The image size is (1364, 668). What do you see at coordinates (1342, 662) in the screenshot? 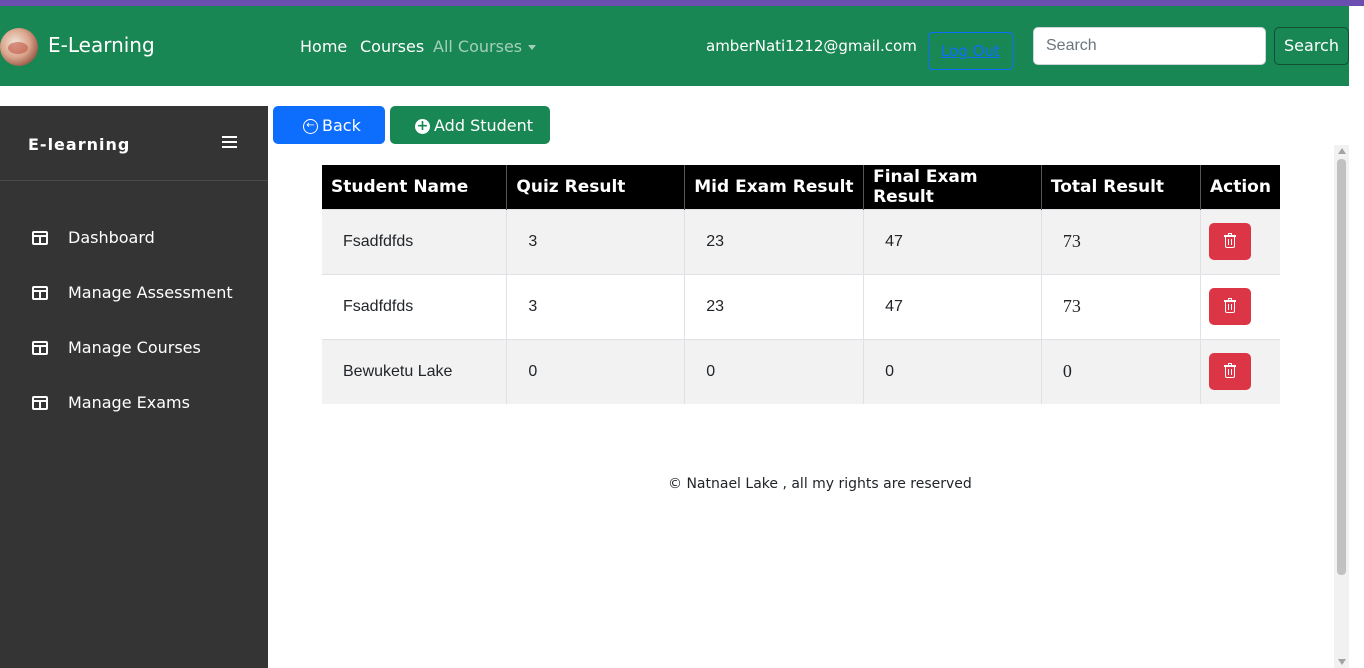
I see `scroll-down-arrow-icon` at bounding box center [1342, 662].